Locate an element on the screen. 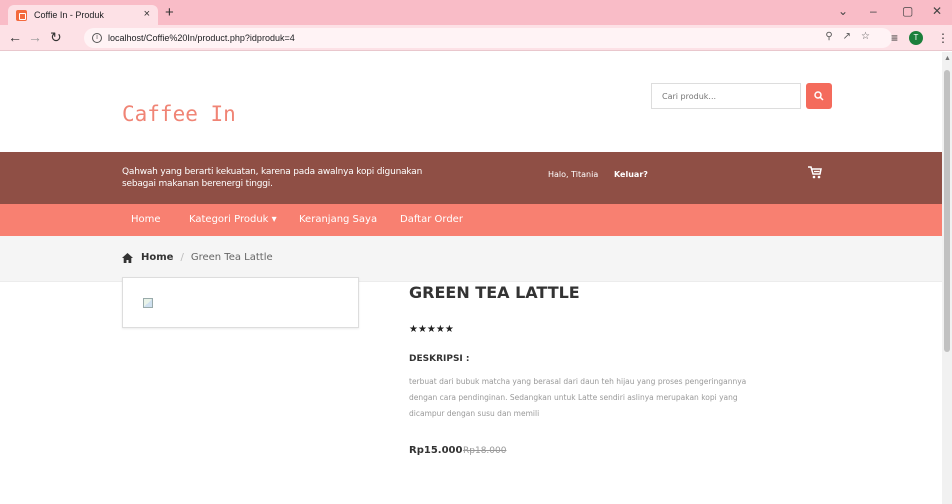  close-window-button: ✕ is located at coordinates (937, 11).